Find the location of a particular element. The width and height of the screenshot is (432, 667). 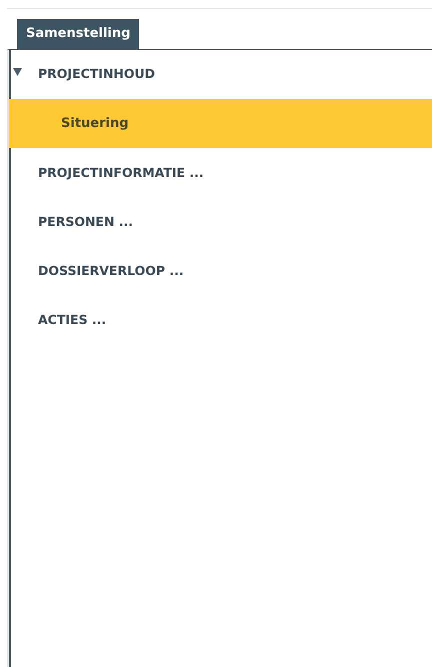

tab: Samenstelling is located at coordinates (78, 34).